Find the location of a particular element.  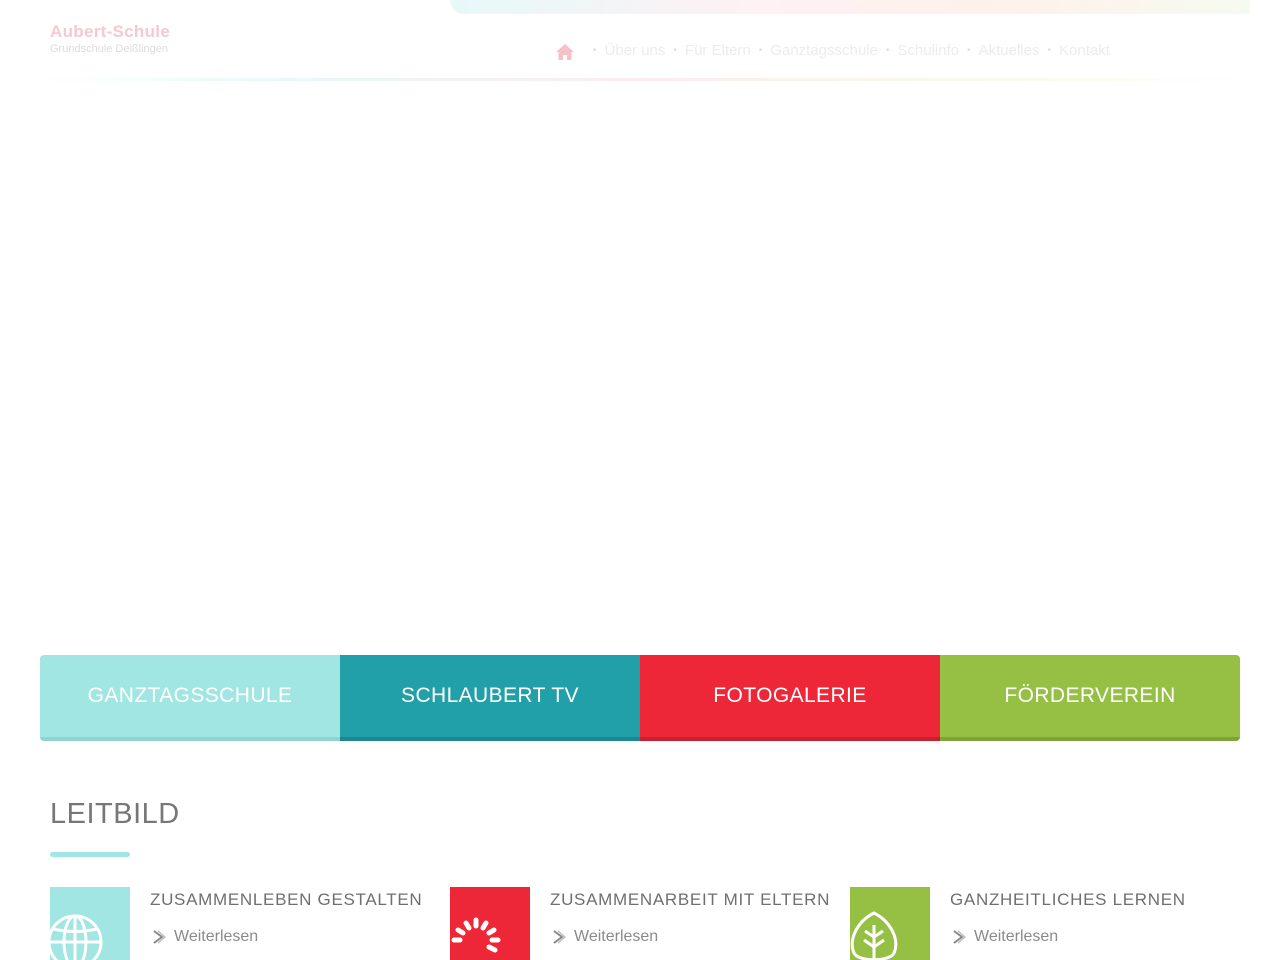

tile-fotogalerie: FOTOGALERIE is located at coordinates (790, 698).